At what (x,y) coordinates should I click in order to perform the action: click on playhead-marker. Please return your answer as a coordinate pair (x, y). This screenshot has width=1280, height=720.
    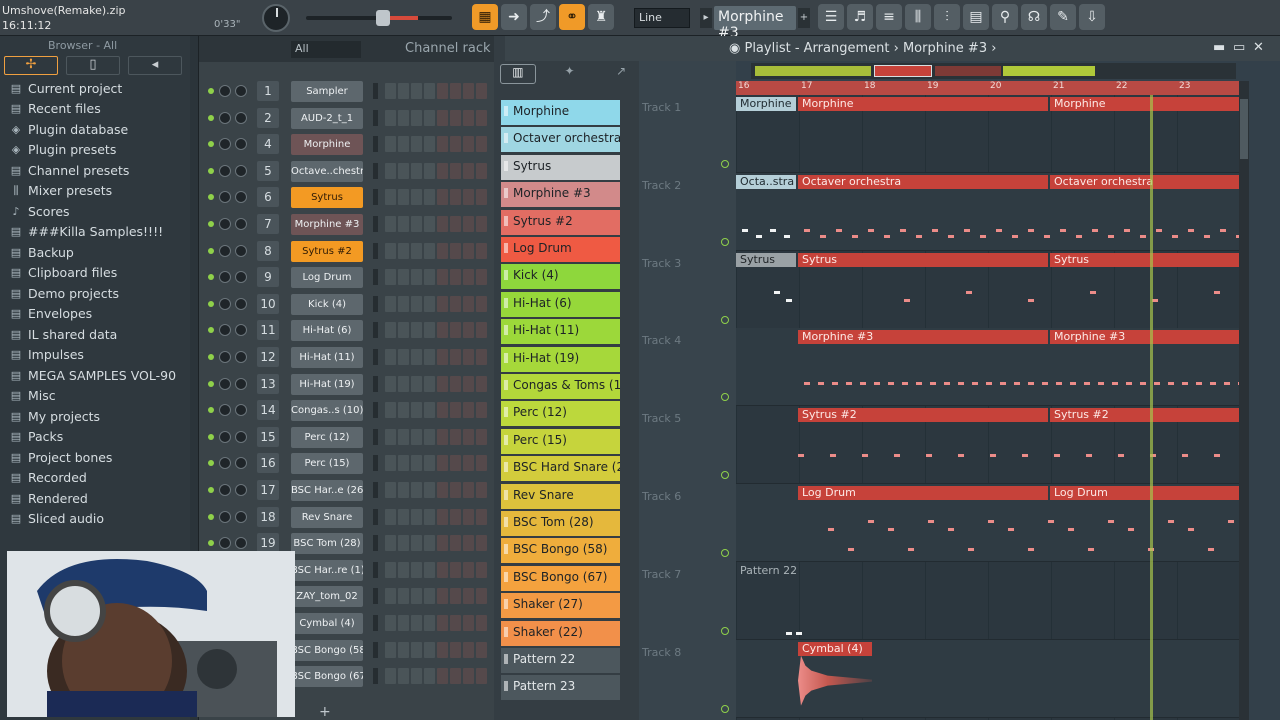
    Looking at the image, I should click on (1151, 407).